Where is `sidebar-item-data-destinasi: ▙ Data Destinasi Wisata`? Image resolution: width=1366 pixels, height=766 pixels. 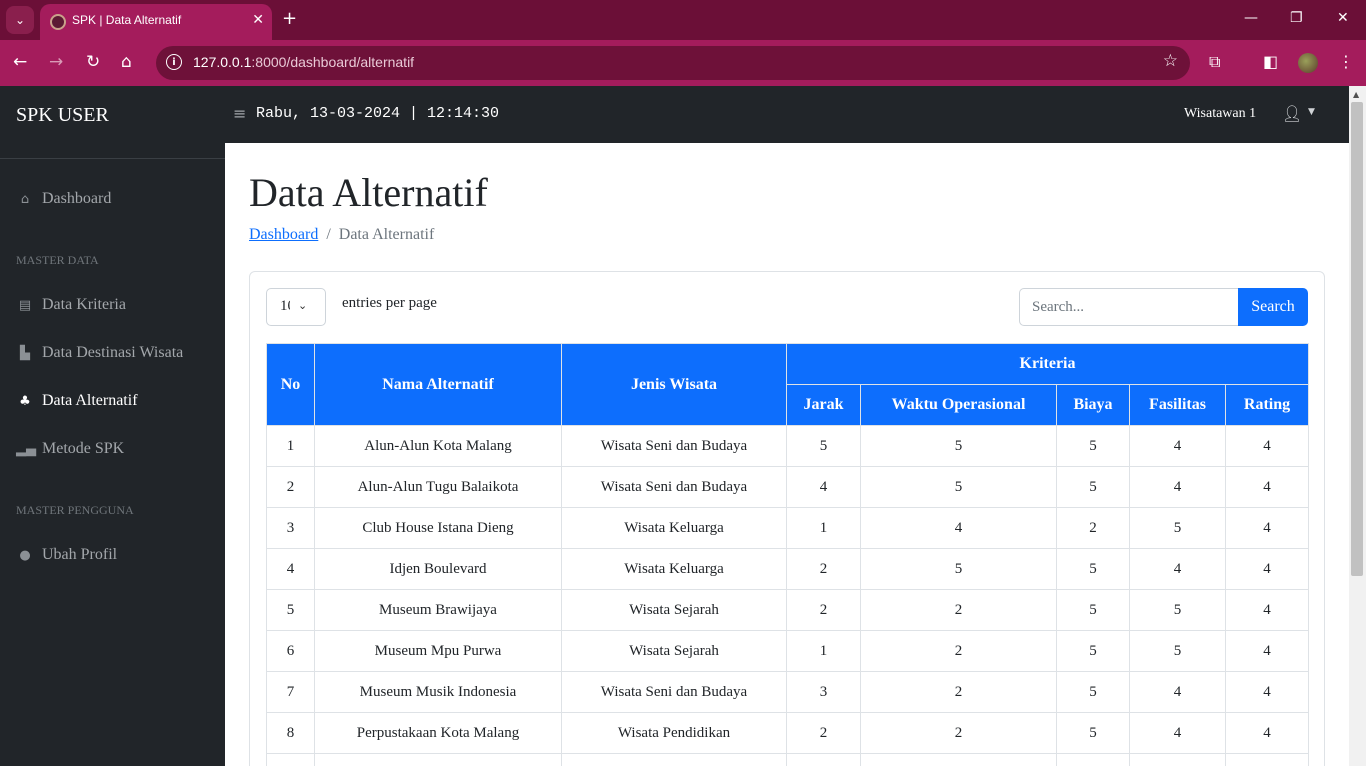
sidebar-item-data-destinasi: ▙ Data Destinasi Wisata is located at coordinates (99, 353).